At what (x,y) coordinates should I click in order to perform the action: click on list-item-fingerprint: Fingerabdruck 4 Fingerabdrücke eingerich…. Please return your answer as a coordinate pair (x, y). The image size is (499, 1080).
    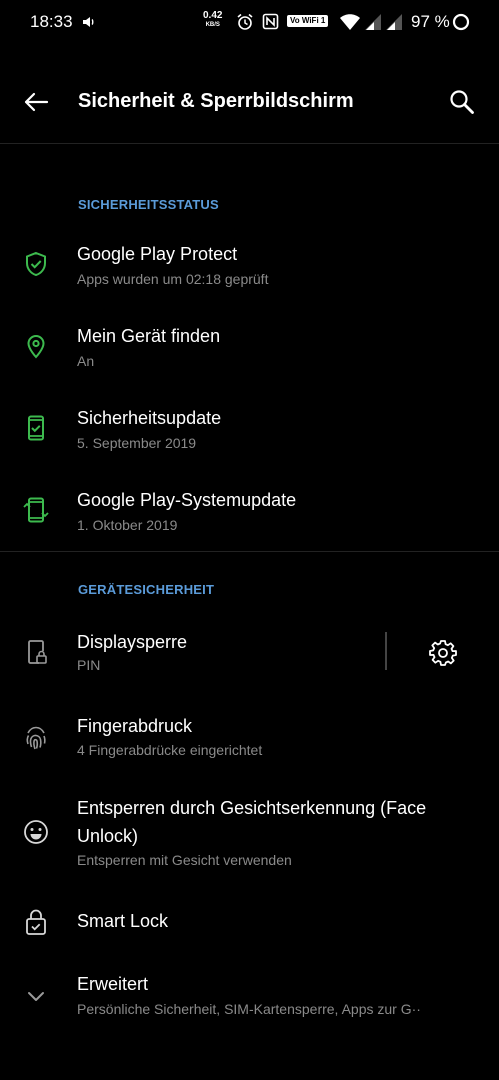
    Looking at the image, I should click on (249, 740).